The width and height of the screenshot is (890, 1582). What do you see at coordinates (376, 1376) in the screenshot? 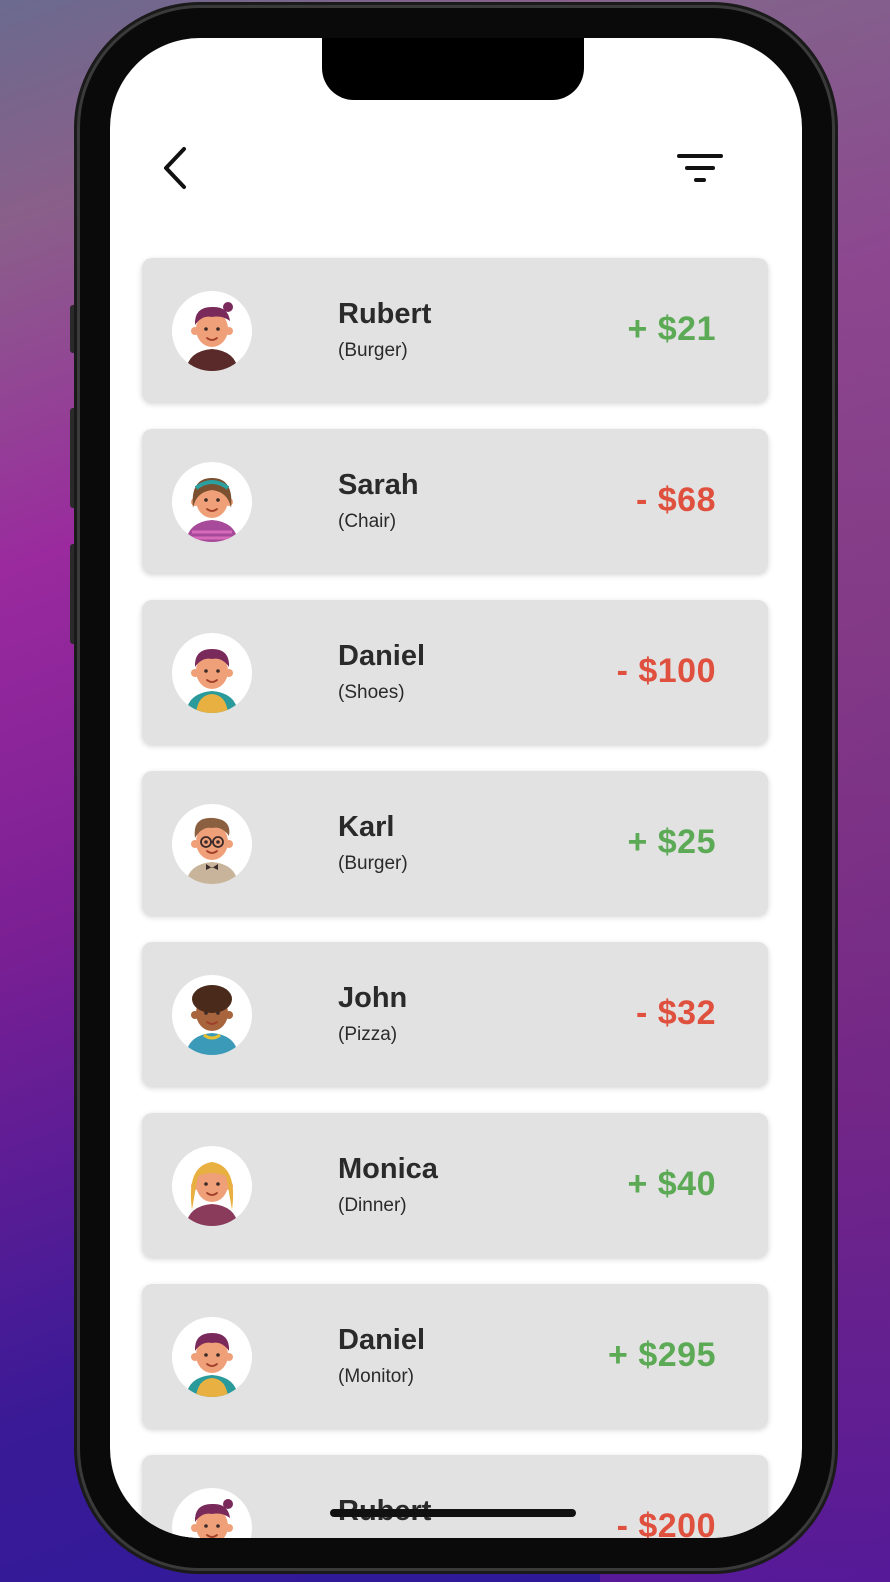
I see `item-label: (Monitor)` at bounding box center [376, 1376].